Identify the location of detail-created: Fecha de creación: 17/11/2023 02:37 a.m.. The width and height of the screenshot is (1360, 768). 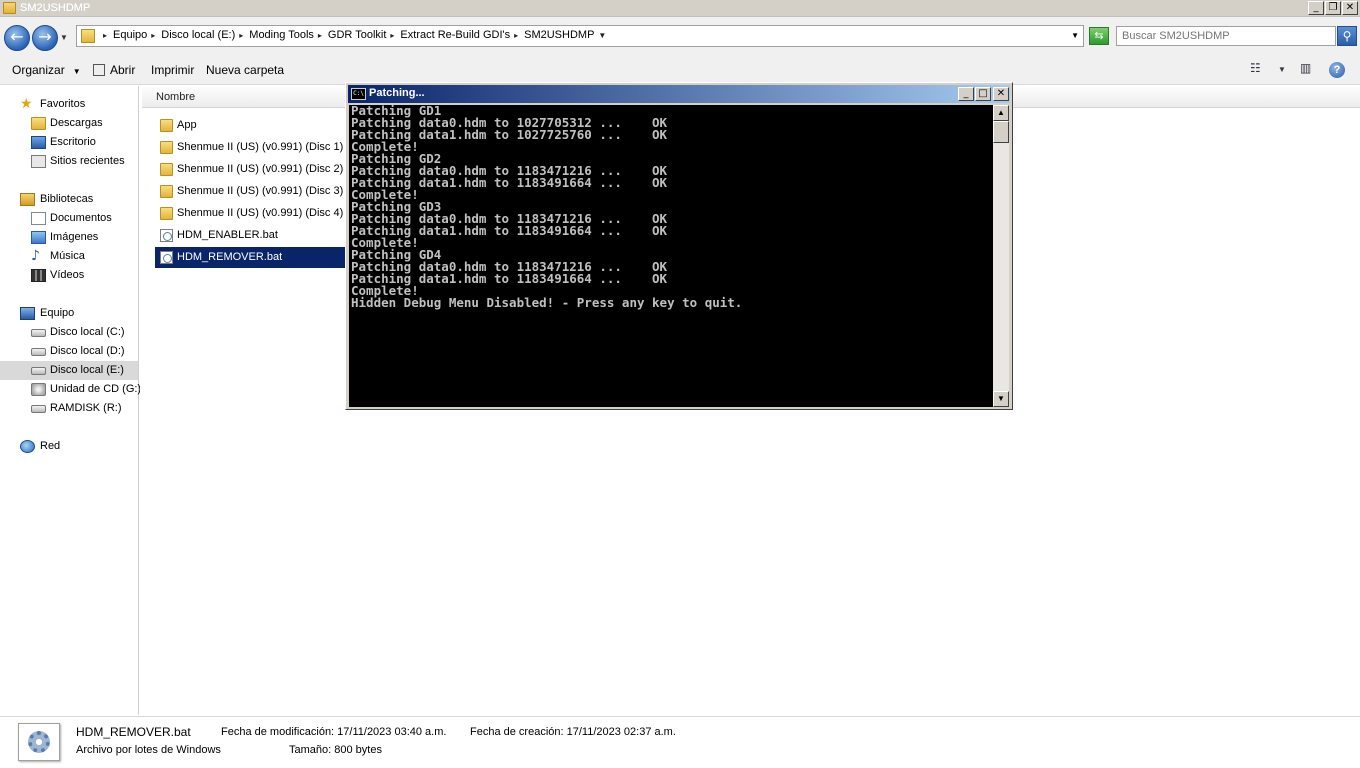
(573, 732).